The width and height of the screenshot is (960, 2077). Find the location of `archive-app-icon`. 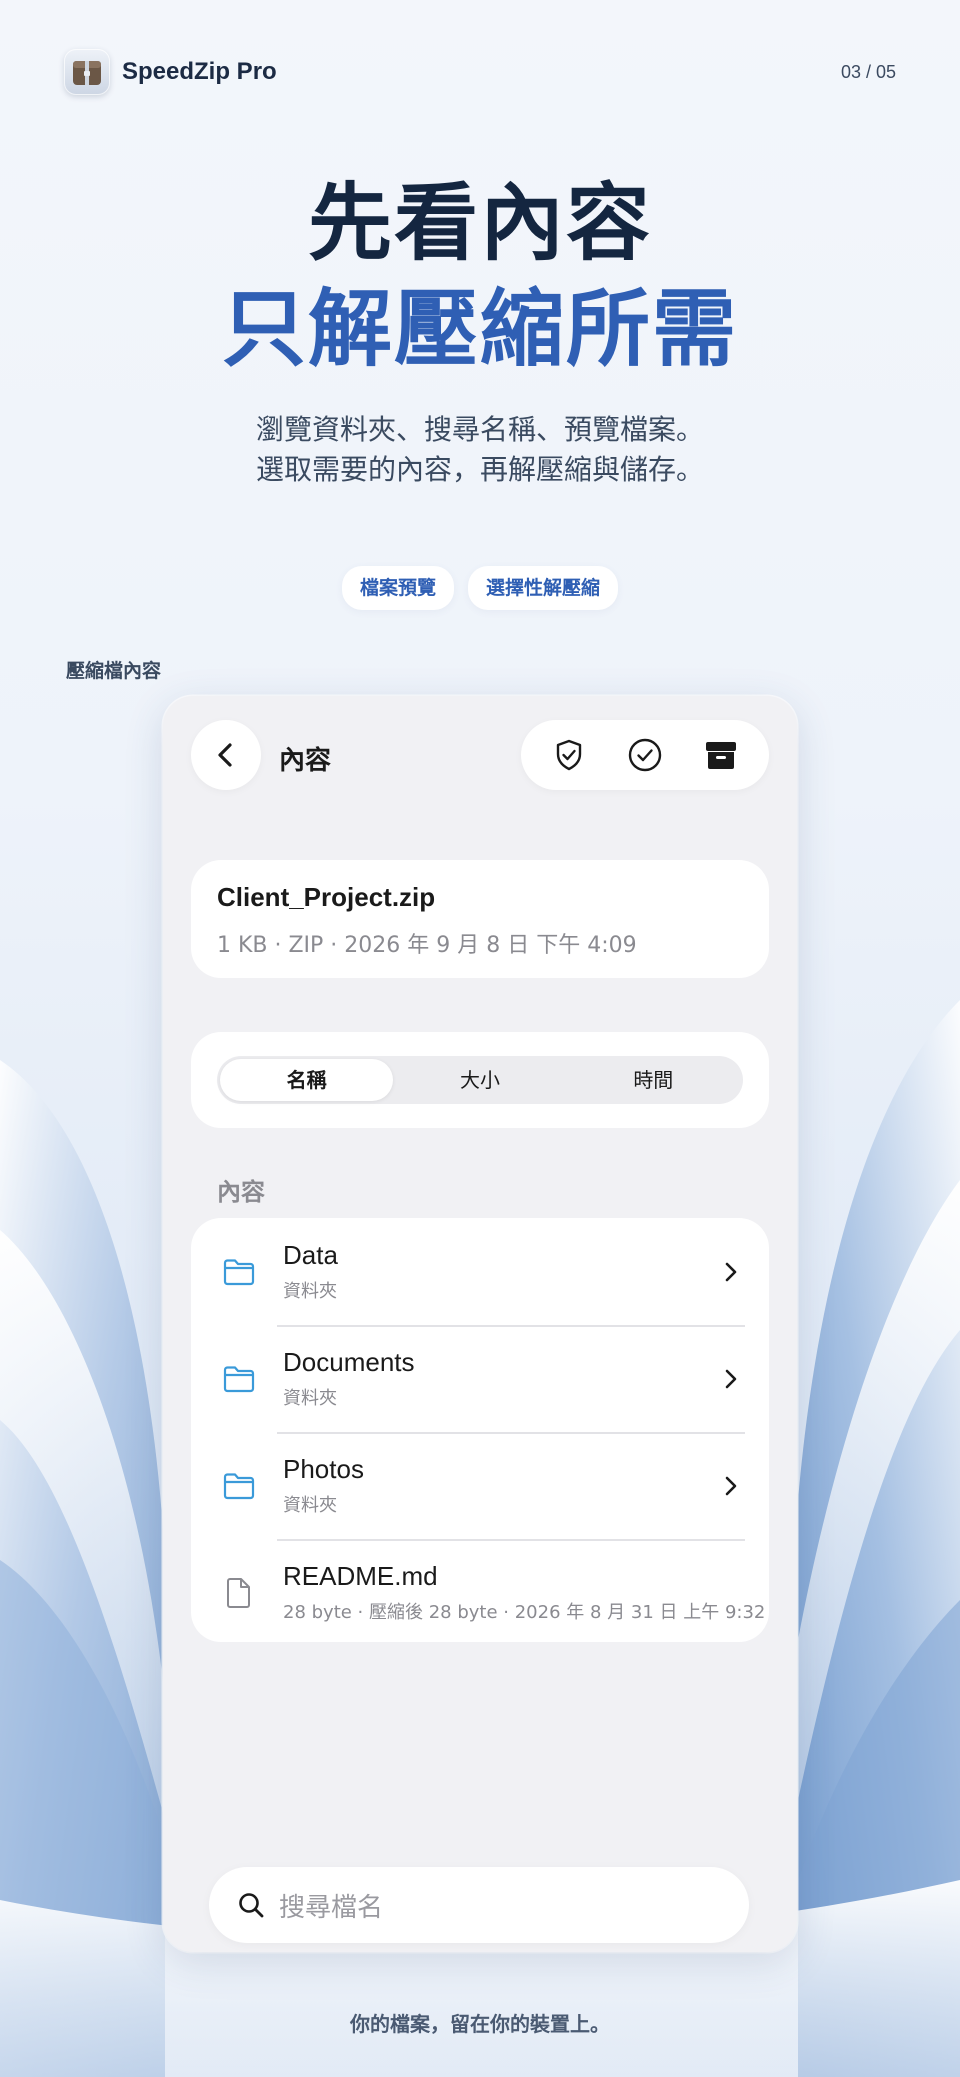

archive-app-icon is located at coordinates (87, 72).